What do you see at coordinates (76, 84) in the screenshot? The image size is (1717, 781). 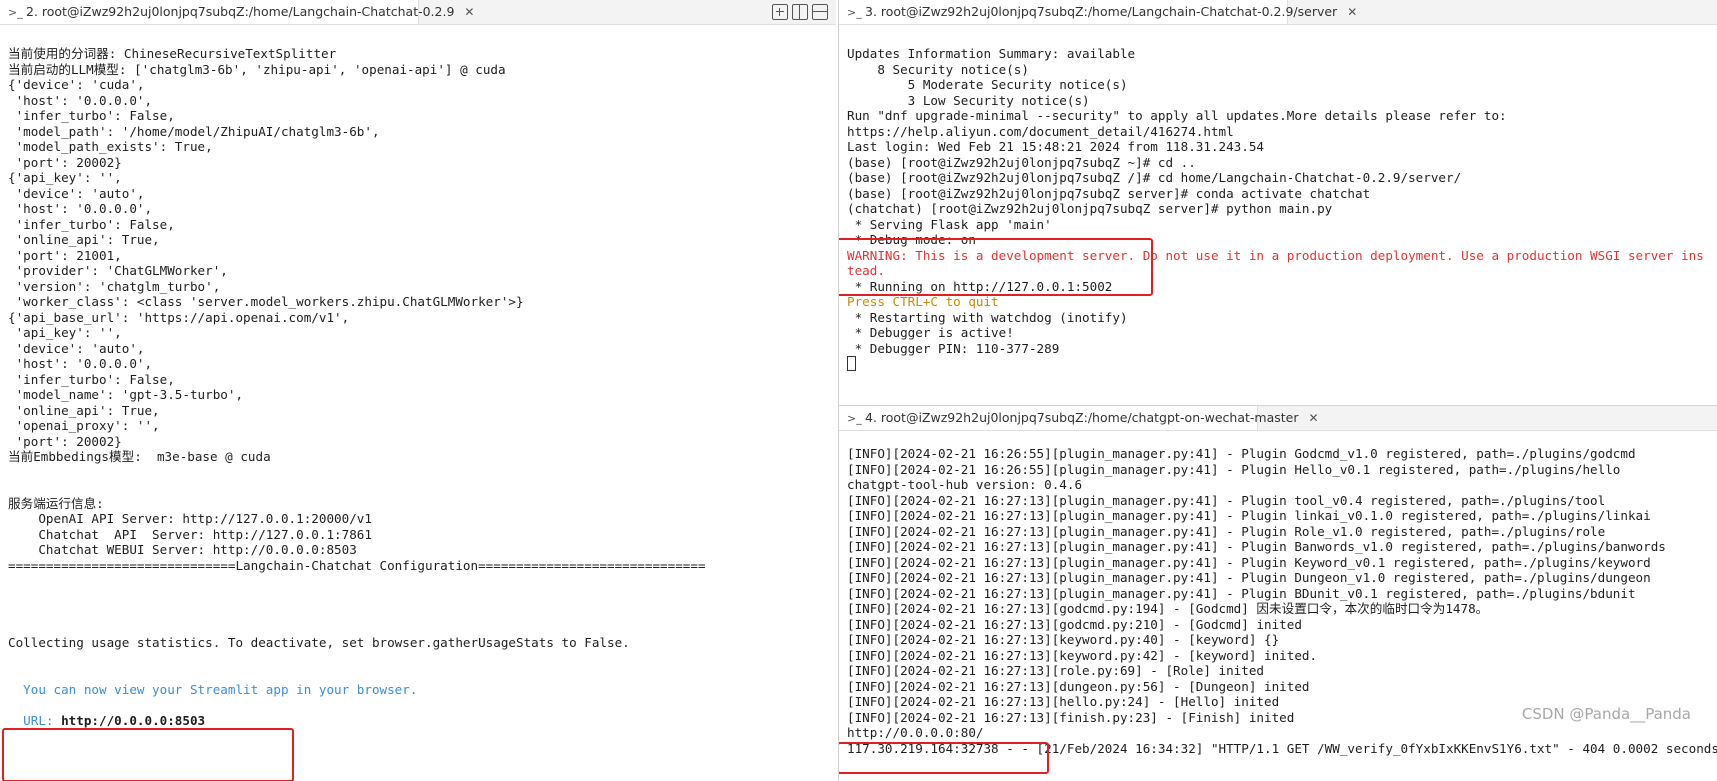 I see `terminal-line: {'device': 'cuda',` at bounding box center [76, 84].